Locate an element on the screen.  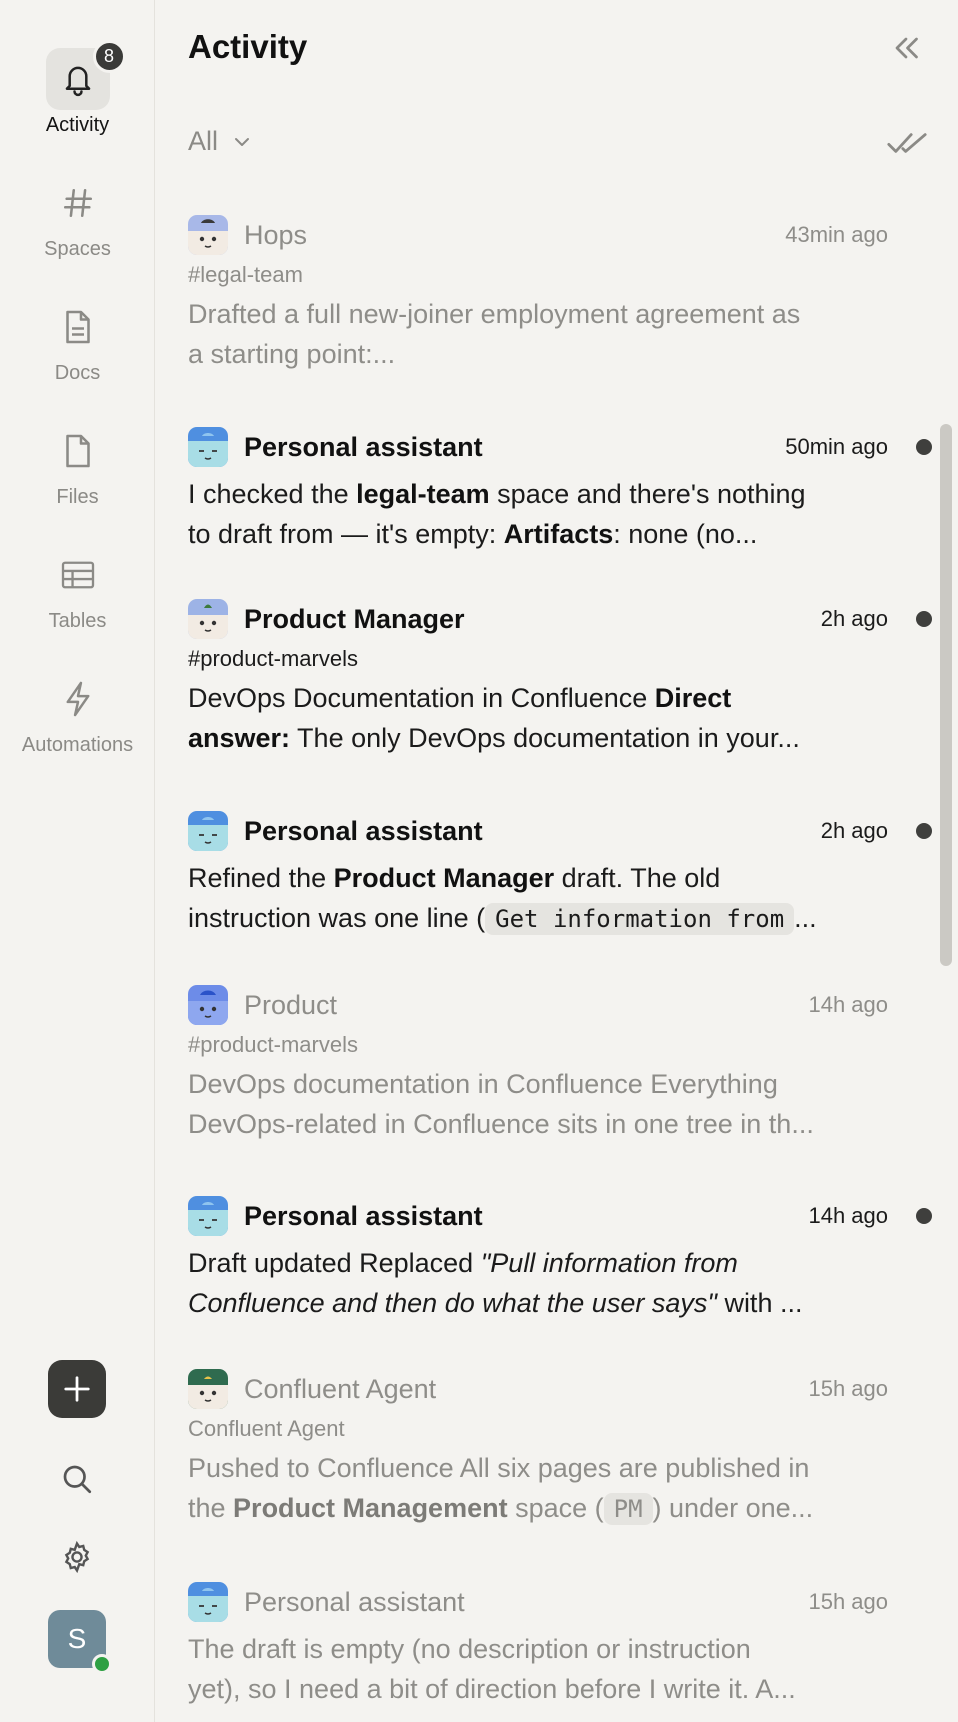
lightning-icon is located at coordinates (77, 699).